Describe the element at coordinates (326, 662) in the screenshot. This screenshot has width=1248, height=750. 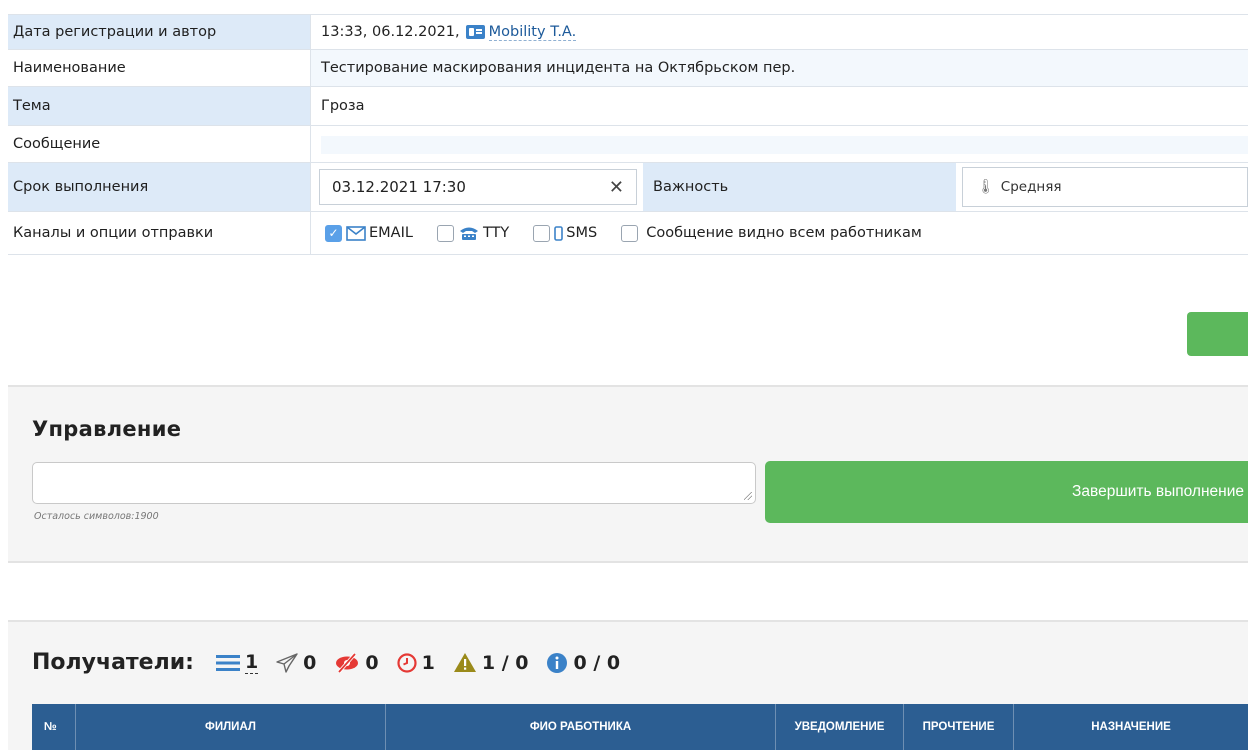
I see `recipients-header: Получатели: 1 0 0 1 1 / 0 0 / 0` at that location.